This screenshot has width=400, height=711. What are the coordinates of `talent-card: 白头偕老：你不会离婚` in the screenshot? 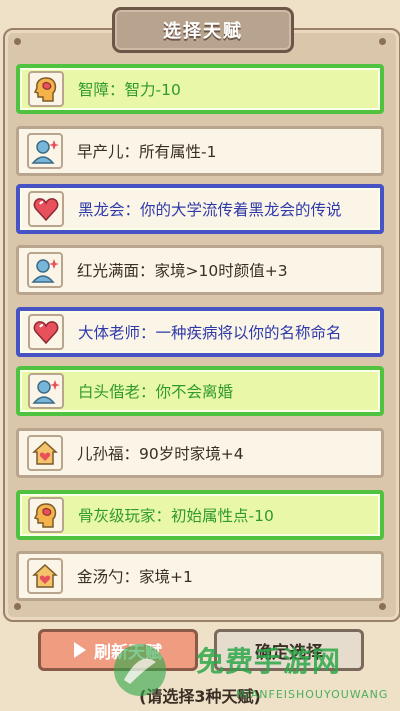 It's located at (200, 391).